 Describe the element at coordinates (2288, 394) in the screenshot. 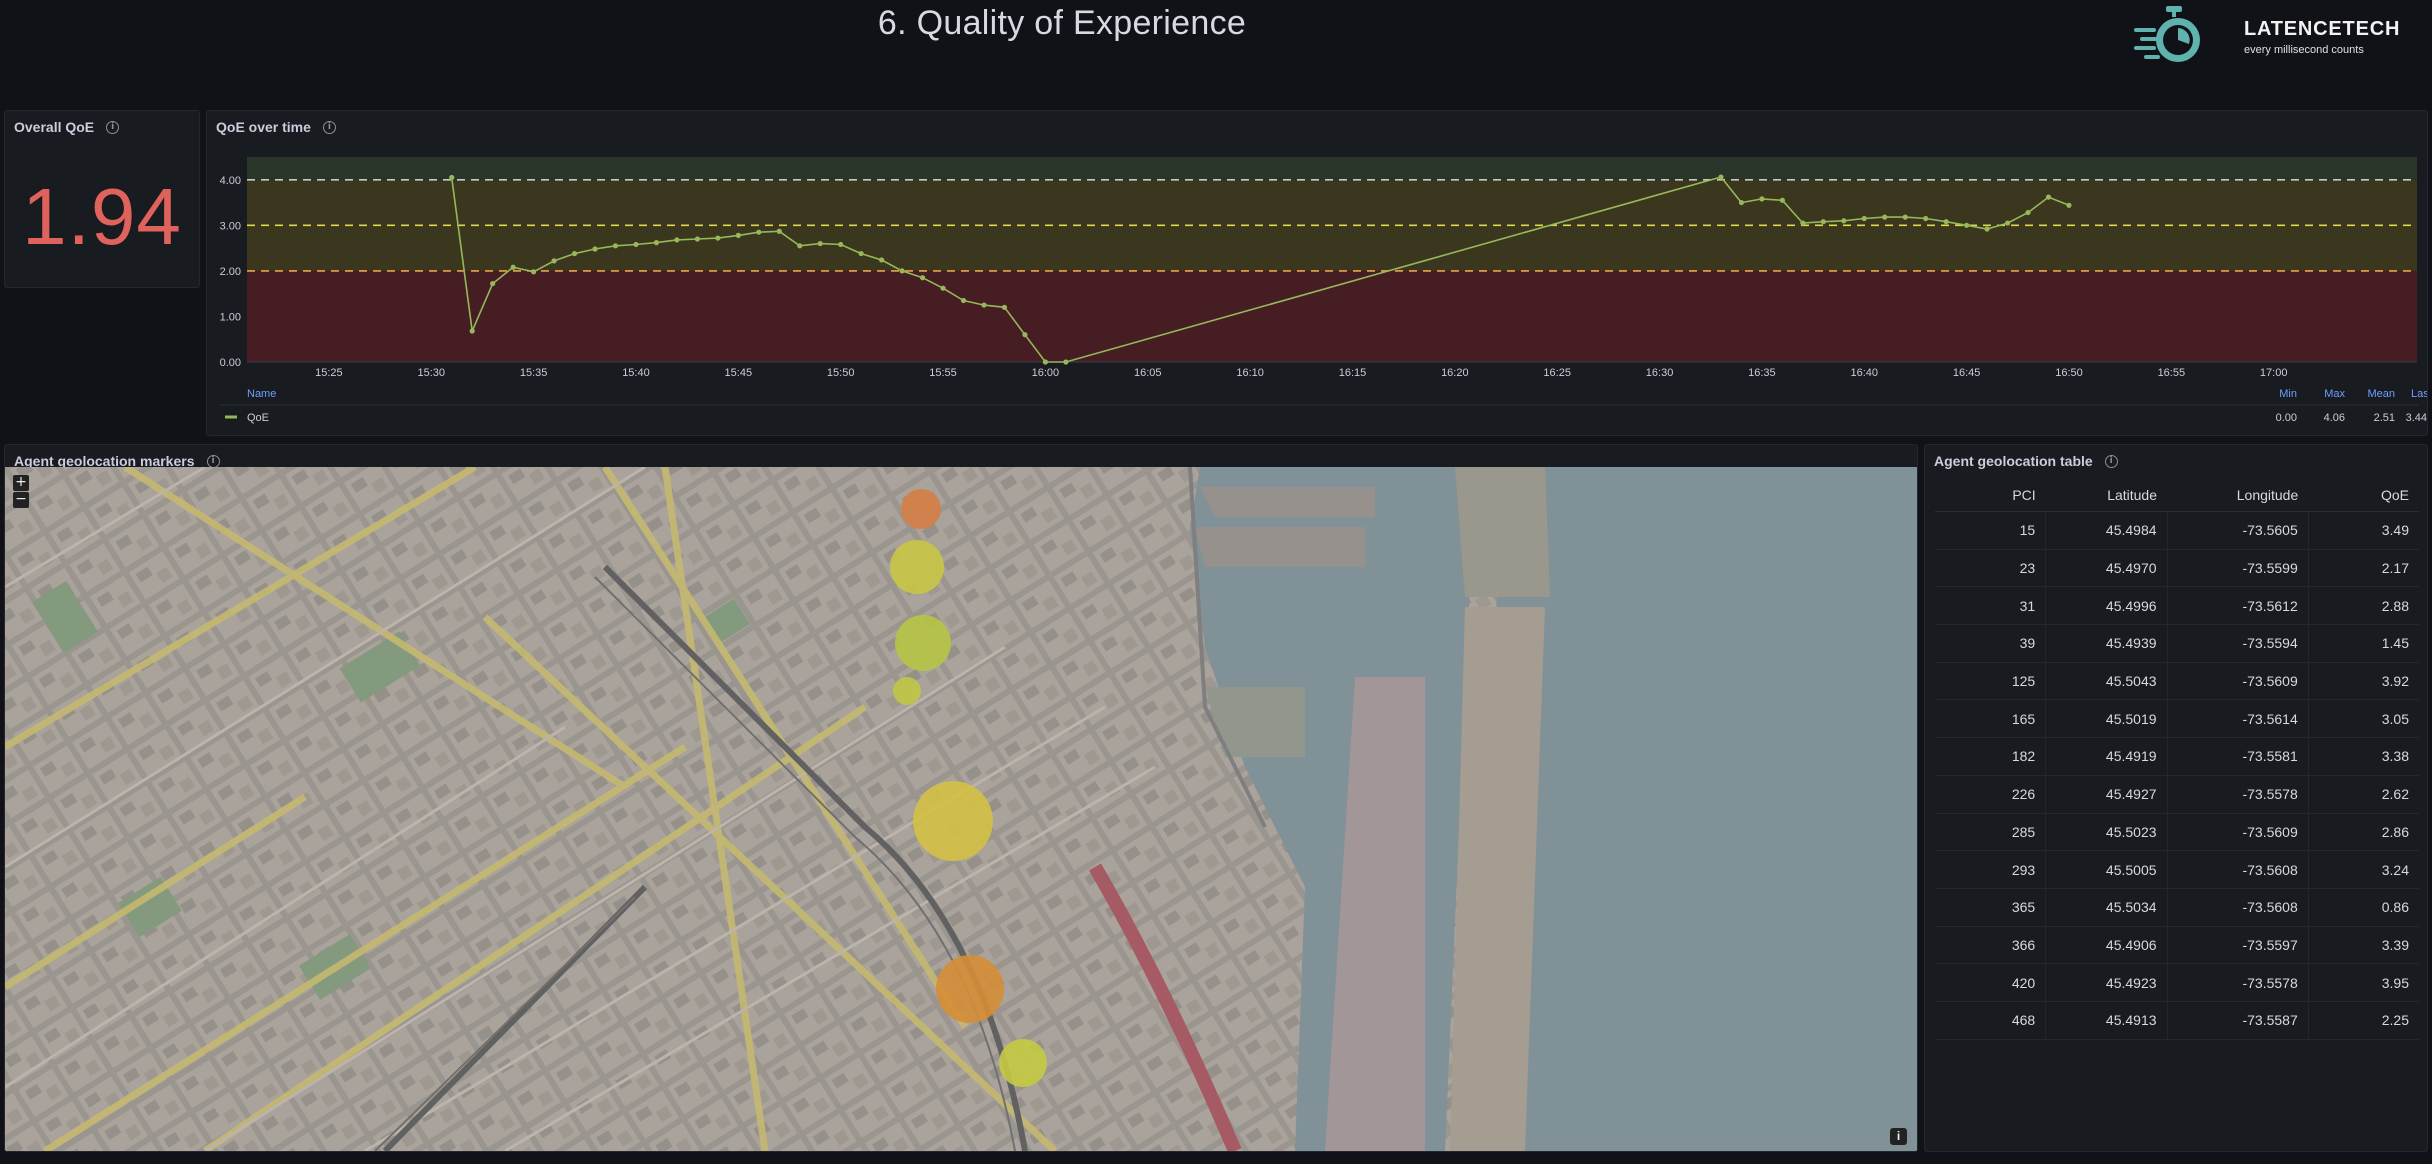

I see `legend-min-header: Min` at that location.